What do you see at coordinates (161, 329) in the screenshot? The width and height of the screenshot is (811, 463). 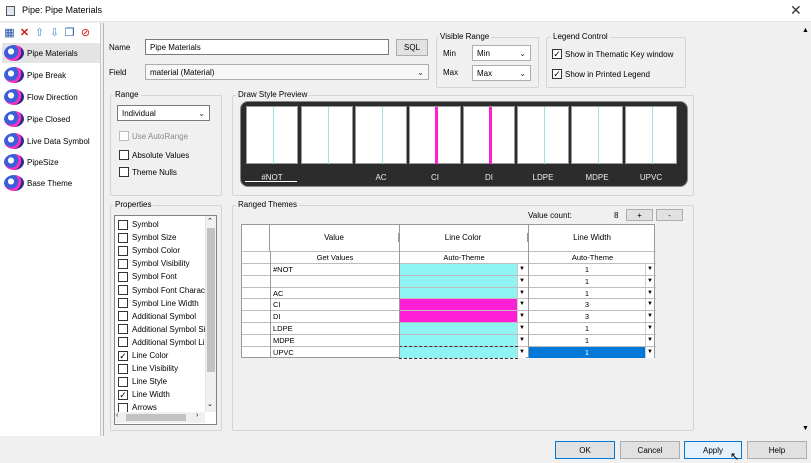 I see `property-item: Additional Symbol Si` at bounding box center [161, 329].